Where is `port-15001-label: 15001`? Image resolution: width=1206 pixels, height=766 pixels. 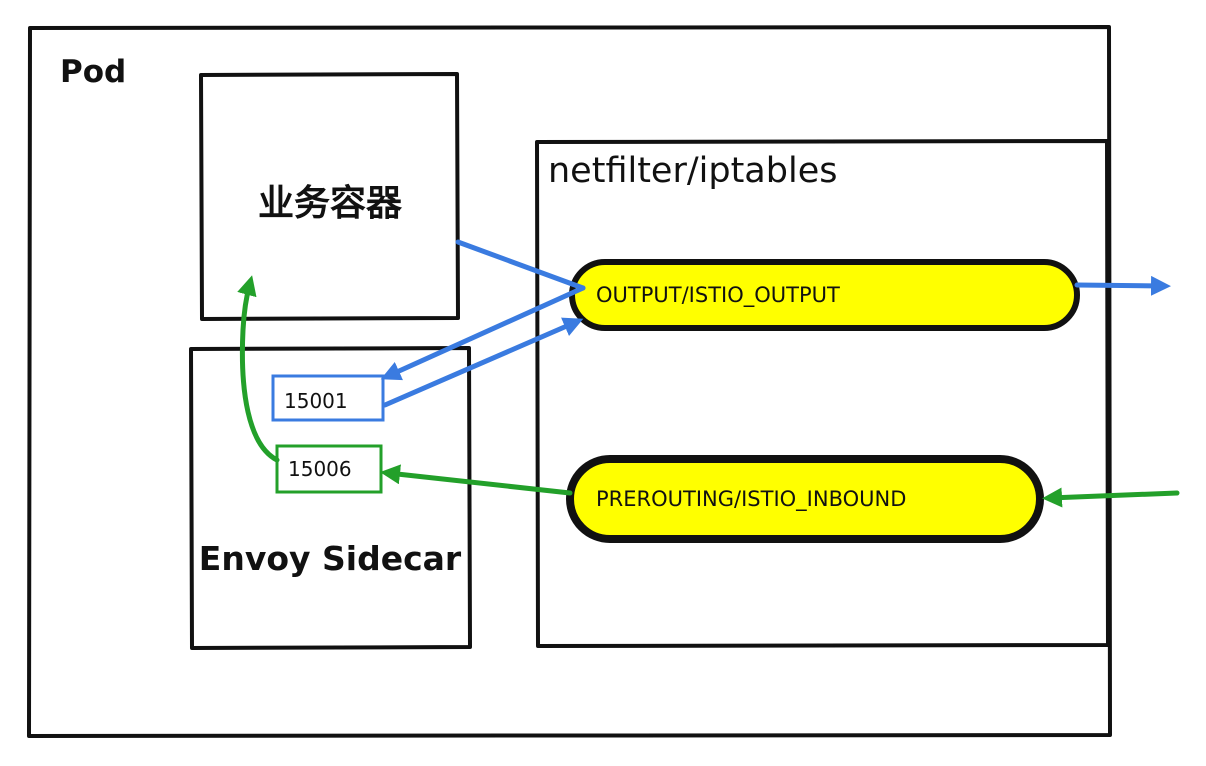 port-15001-label: 15001 is located at coordinates (316, 401).